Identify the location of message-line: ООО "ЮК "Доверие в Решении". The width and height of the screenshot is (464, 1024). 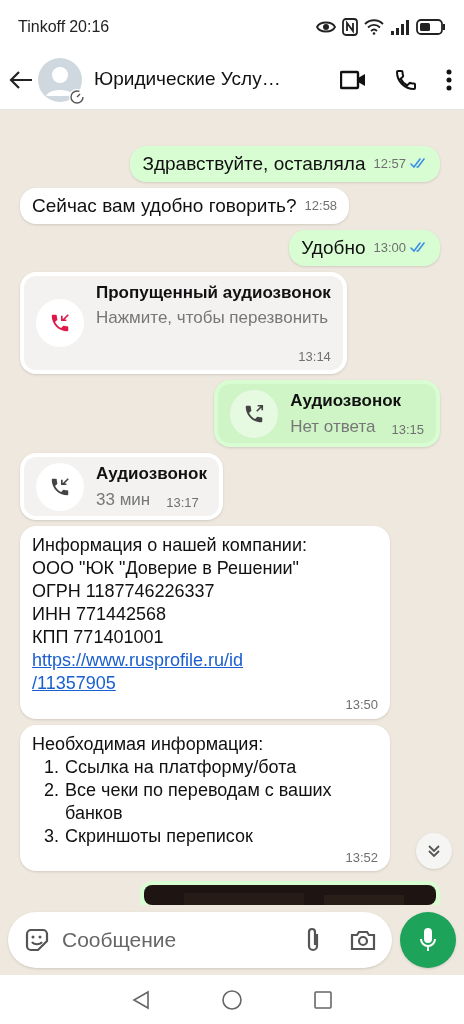
(166, 568).